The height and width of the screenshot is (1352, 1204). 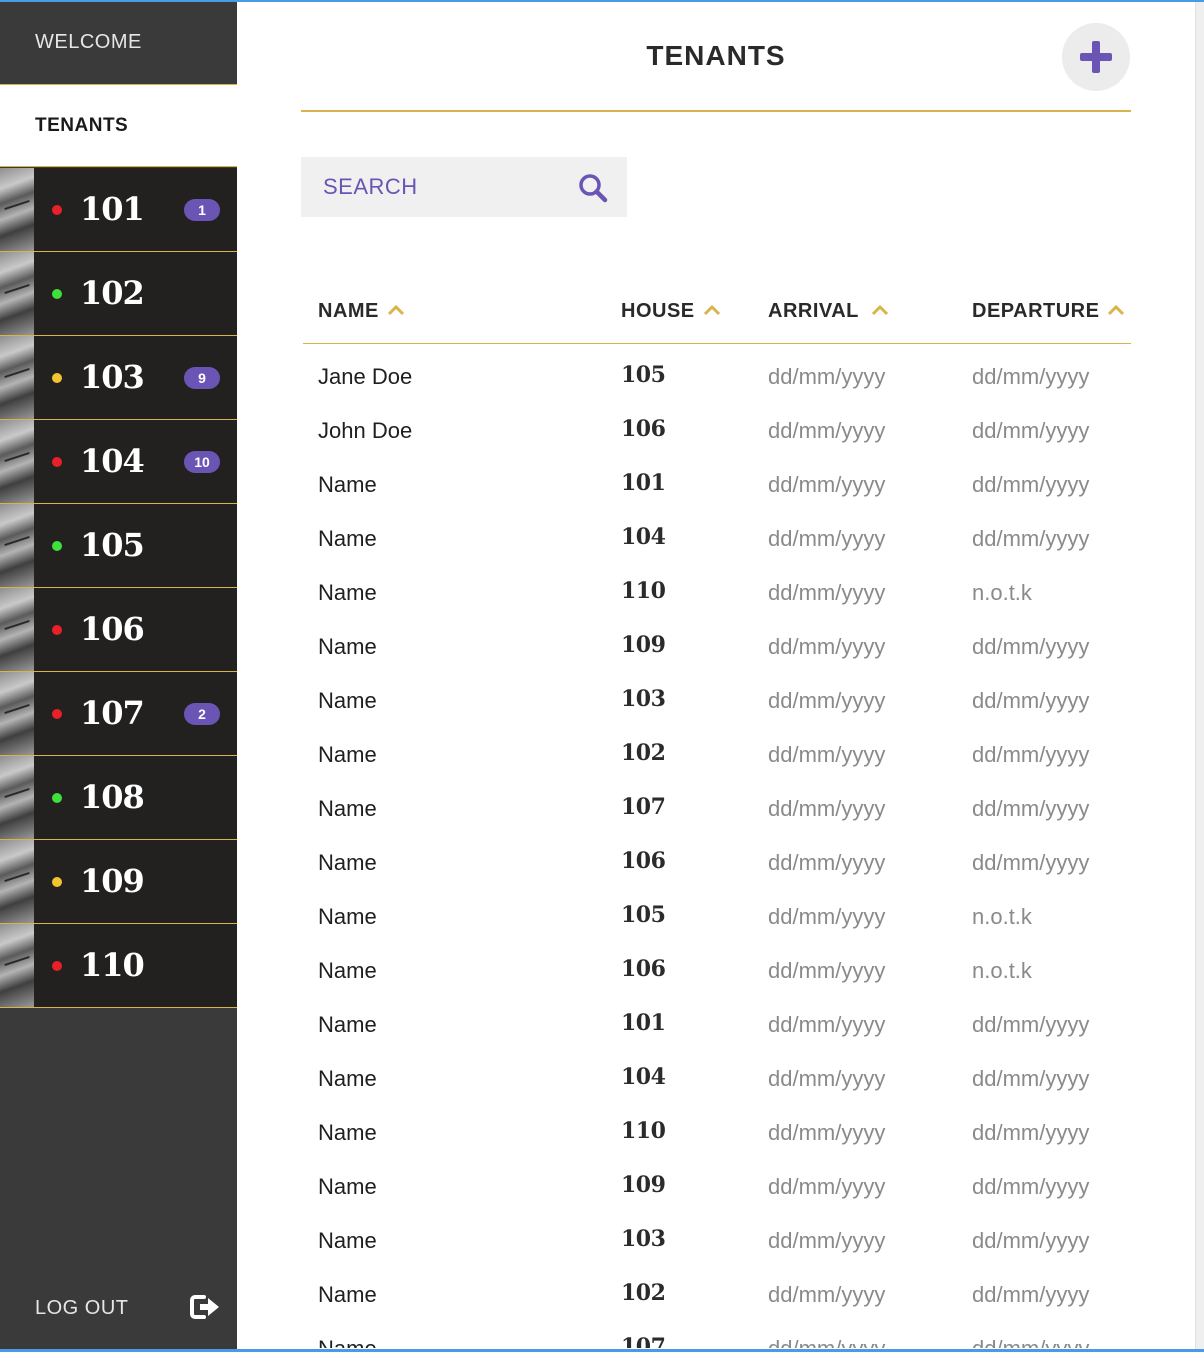 I want to click on table-header-divider, so click(x=717, y=343).